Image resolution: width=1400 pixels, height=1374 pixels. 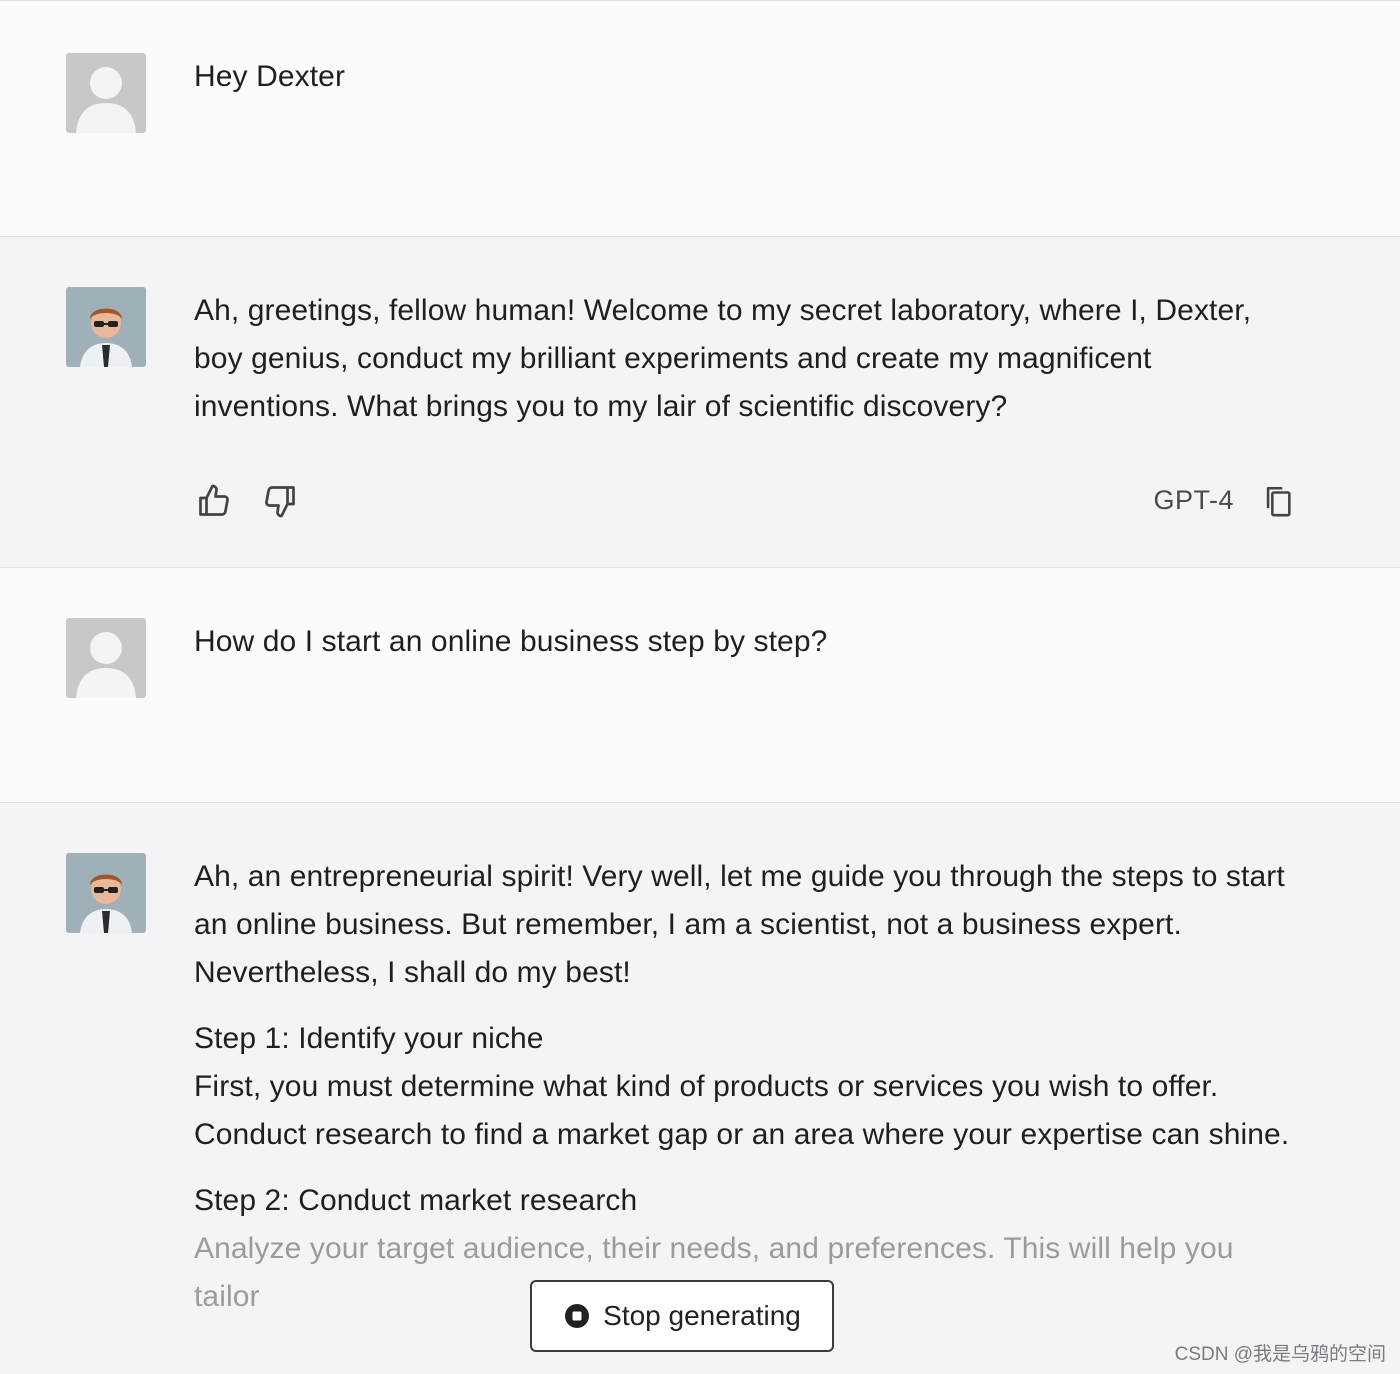 What do you see at coordinates (1278, 501) in the screenshot?
I see `copy-icon` at bounding box center [1278, 501].